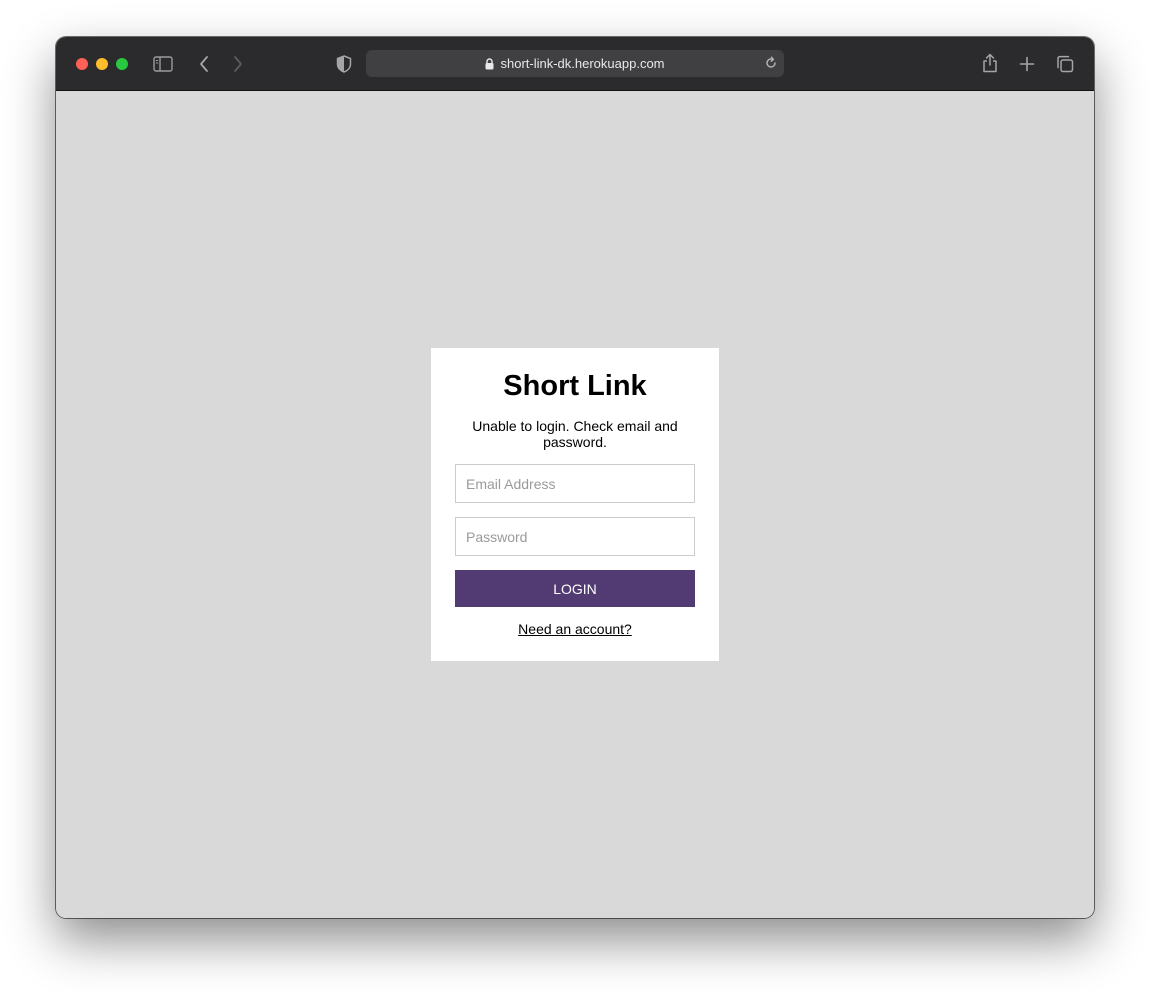  What do you see at coordinates (489, 63) in the screenshot?
I see `lock-icon` at bounding box center [489, 63].